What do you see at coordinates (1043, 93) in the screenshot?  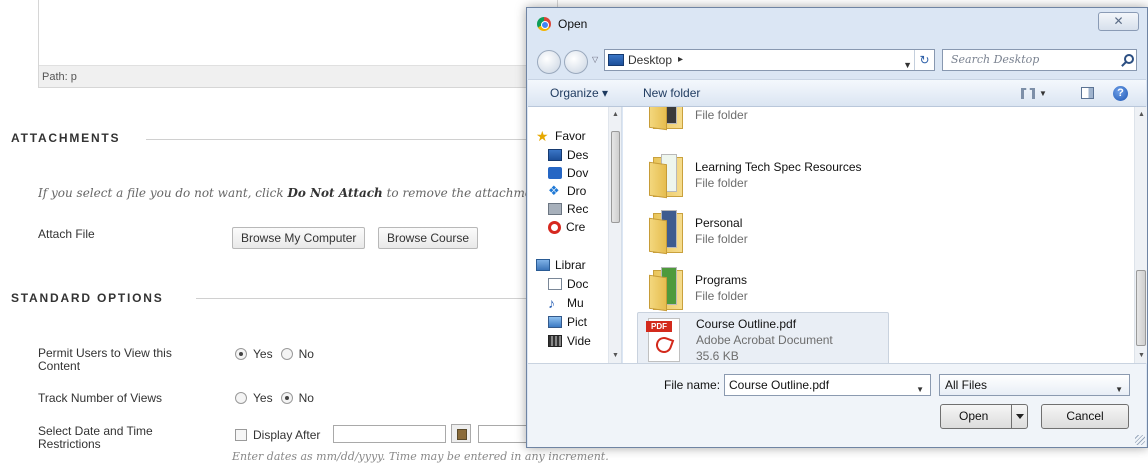 I see `view-options-chevron-icon: ▼` at bounding box center [1043, 93].